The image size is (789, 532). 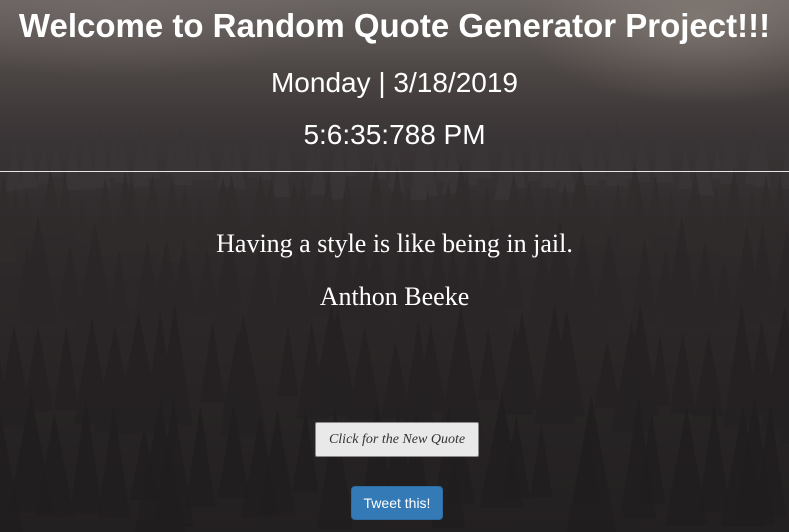 I want to click on date-display: Monday | 3/18/2019, so click(x=394, y=82).